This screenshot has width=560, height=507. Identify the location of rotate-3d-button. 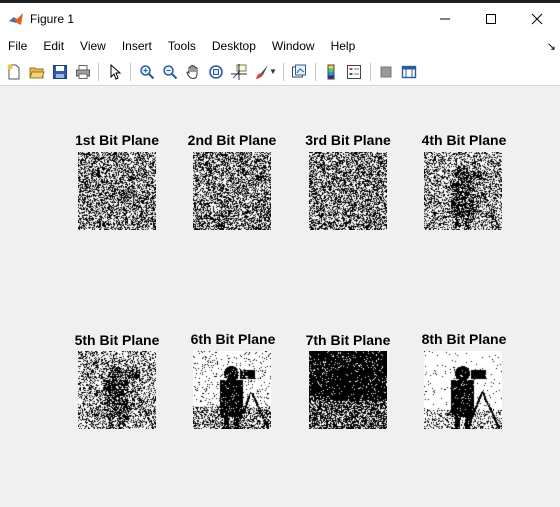
(216, 72).